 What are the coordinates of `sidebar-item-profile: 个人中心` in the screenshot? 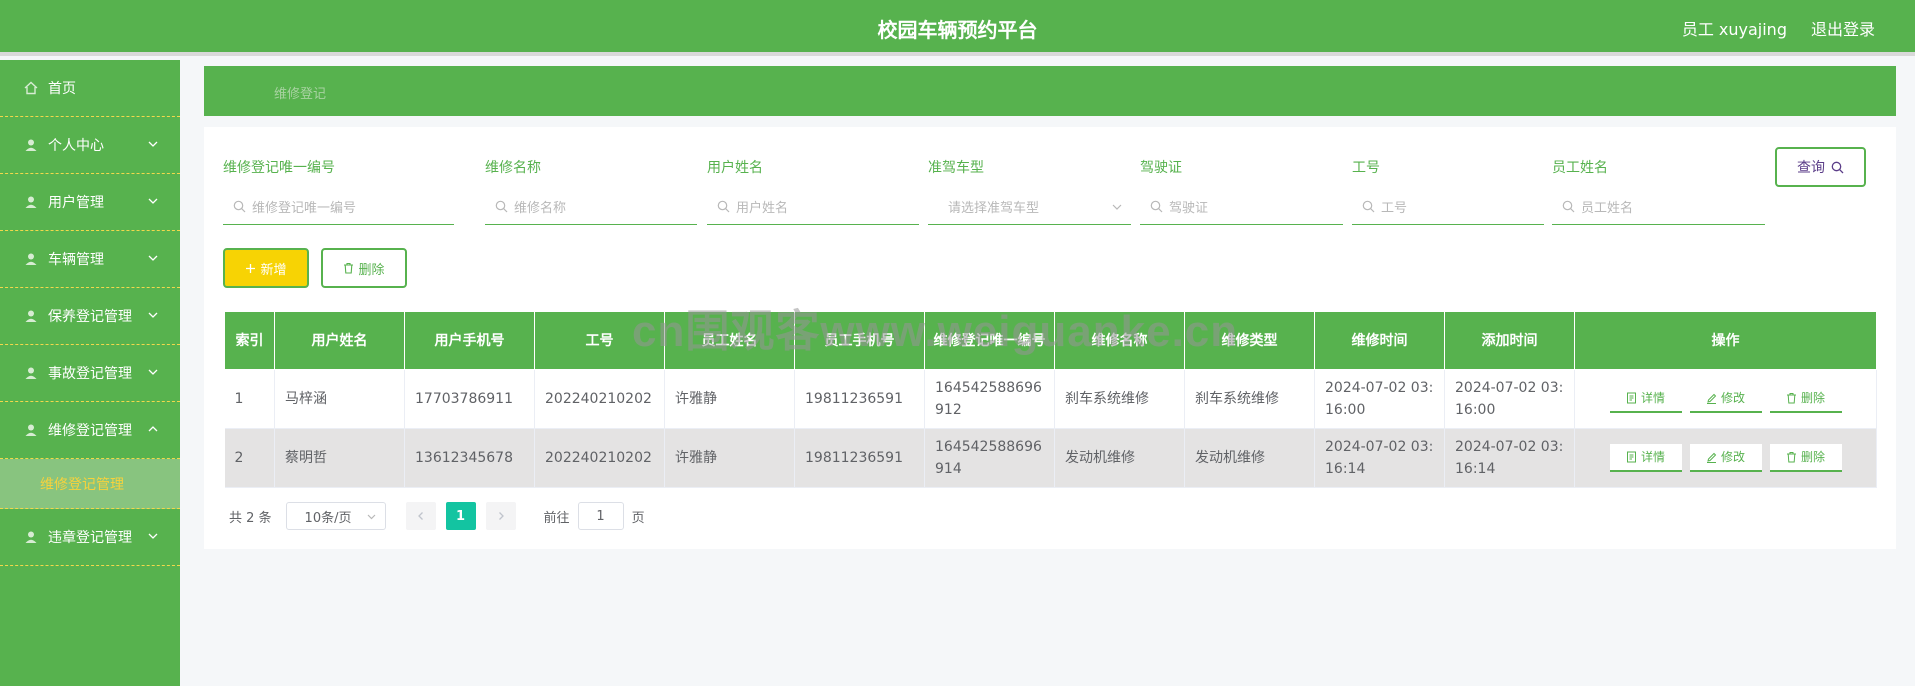 It's located at (90, 145).